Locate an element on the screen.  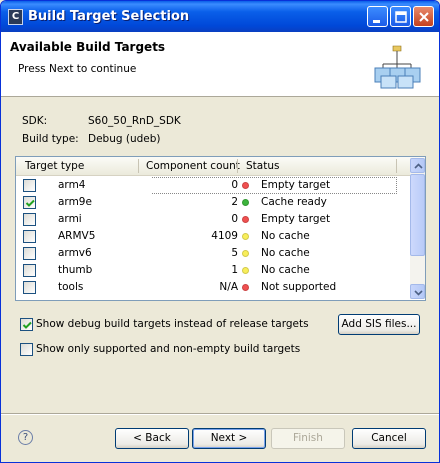
back-button: < Back is located at coordinates (152, 438).